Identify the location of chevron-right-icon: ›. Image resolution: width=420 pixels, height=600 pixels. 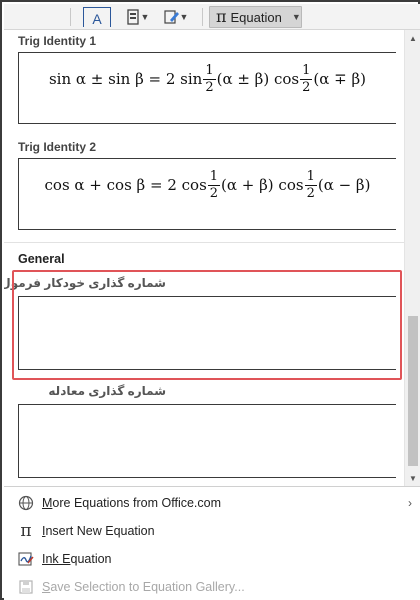
(410, 503).